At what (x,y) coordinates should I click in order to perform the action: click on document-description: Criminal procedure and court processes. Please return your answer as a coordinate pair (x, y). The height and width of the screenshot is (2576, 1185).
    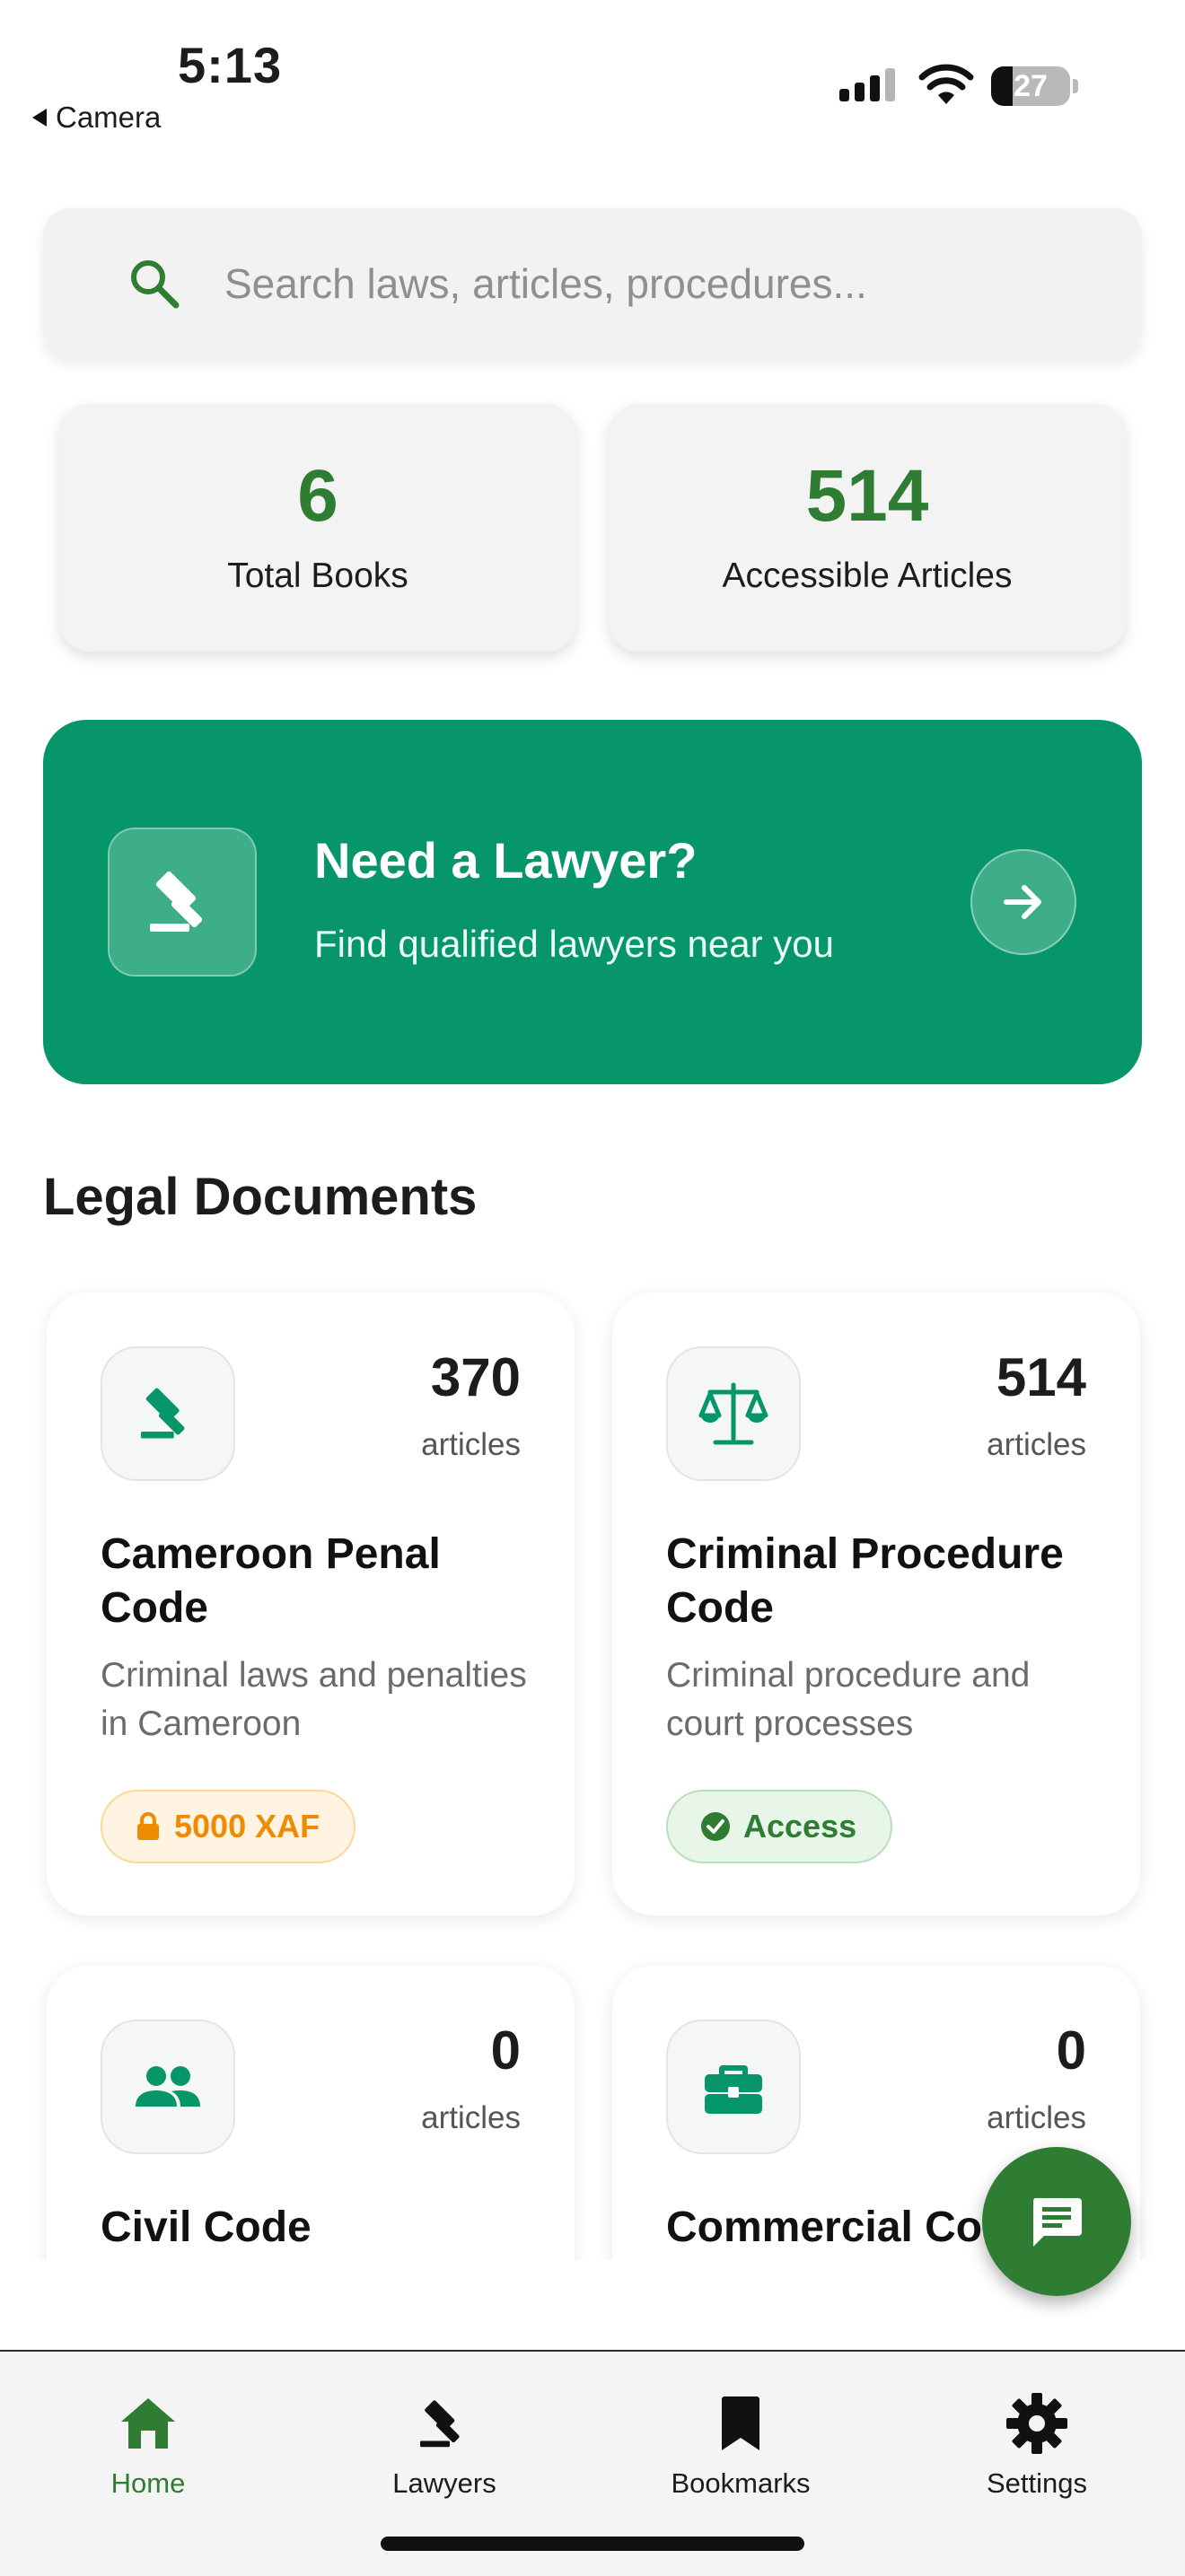
    Looking at the image, I should click on (848, 1699).